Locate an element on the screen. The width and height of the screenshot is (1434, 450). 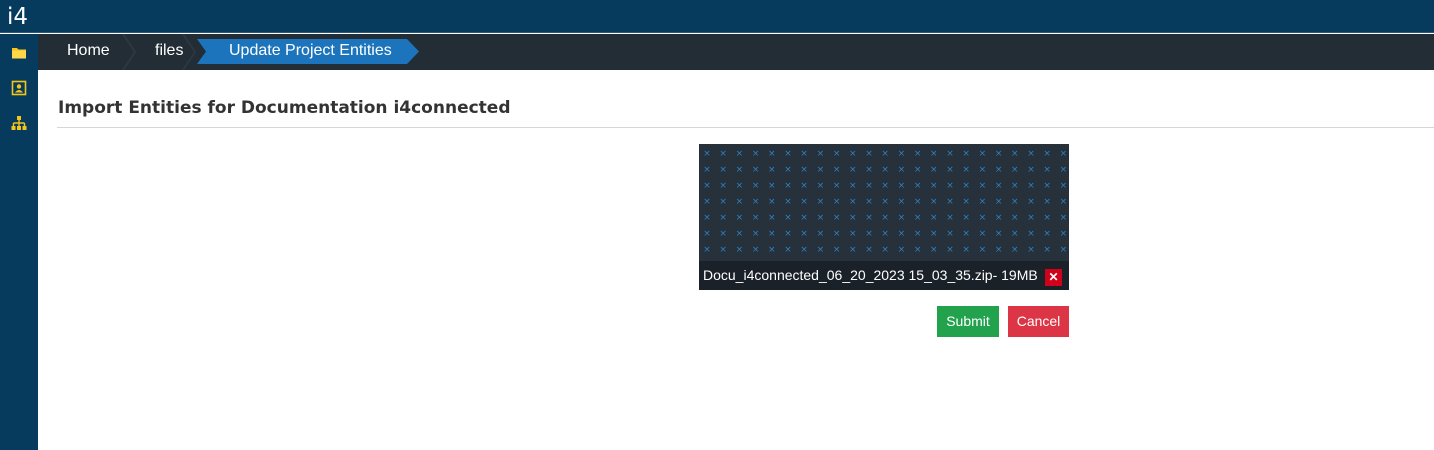
sitemap-icon is located at coordinates (19, 123).